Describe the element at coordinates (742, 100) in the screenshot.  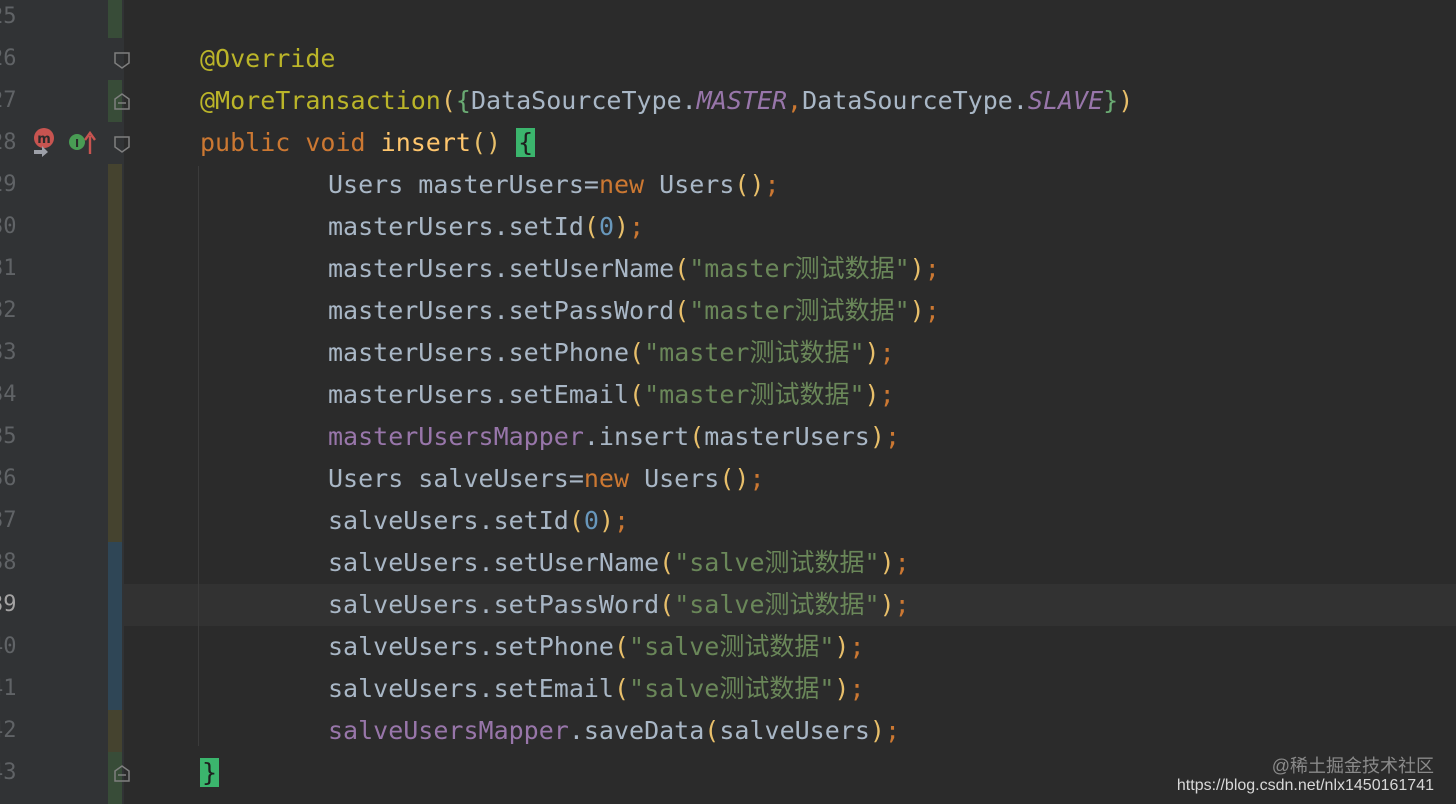
I see `enum-constant: MASTER` at that location.